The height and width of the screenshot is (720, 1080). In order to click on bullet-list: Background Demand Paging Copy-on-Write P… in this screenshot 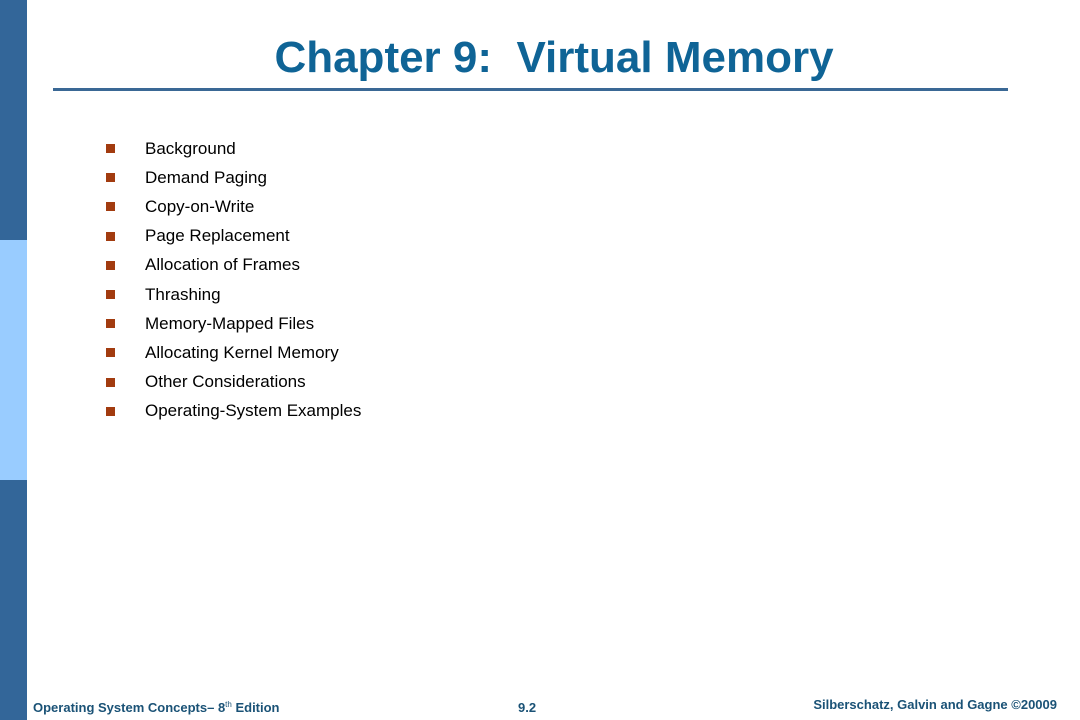, I will do `click(233, 280)`.